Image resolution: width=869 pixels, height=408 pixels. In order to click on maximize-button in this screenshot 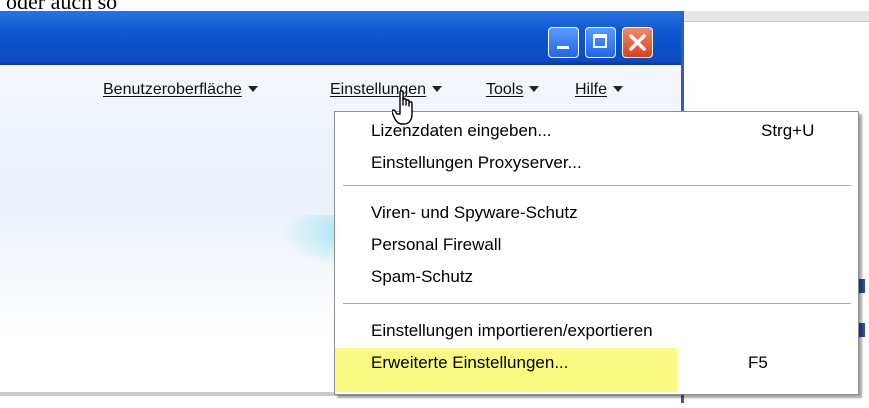, I will do `click(600, 42)`.